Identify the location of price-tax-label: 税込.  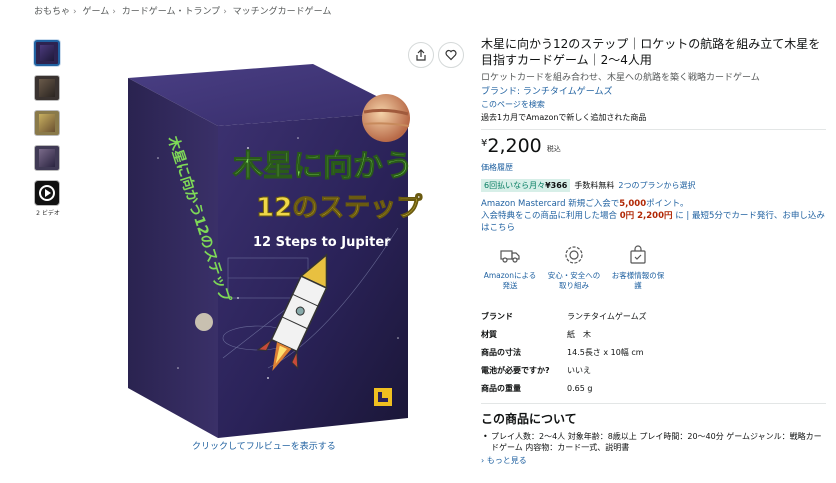
(553, 149).